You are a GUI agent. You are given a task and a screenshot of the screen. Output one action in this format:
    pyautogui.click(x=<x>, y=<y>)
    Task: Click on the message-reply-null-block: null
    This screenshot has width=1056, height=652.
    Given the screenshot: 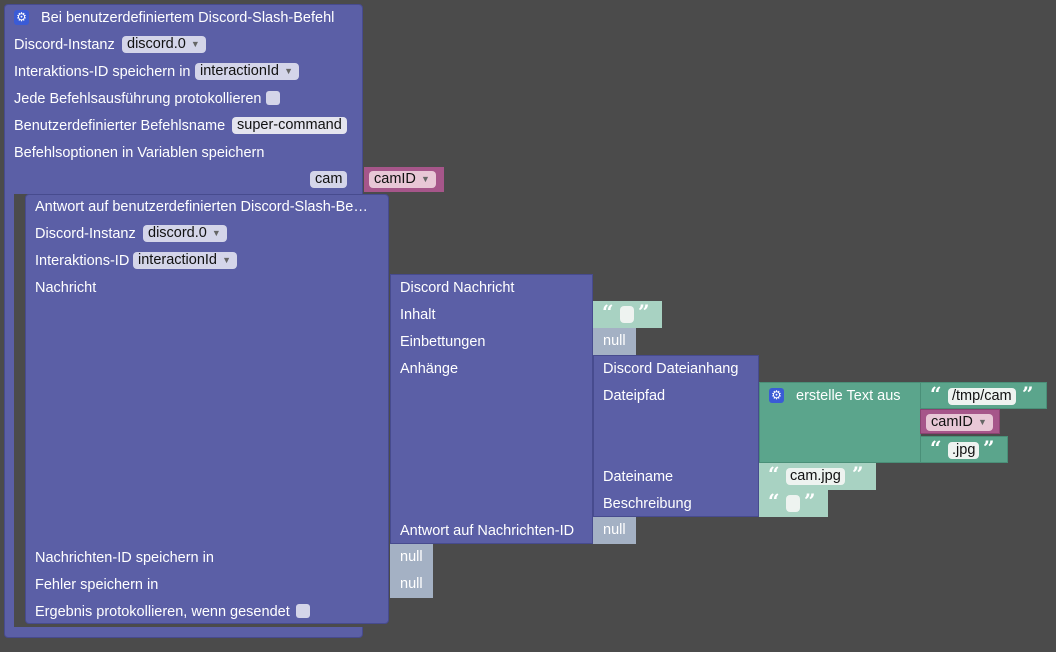 What is the action you would take?
    pyautogui.click(x=614, y=530)
    